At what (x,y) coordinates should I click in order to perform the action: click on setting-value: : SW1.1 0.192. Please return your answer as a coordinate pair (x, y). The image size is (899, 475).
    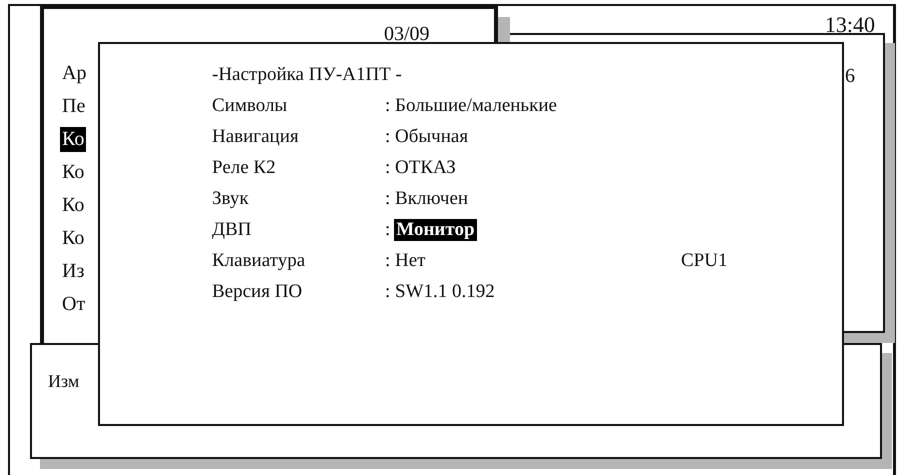
    Looking at the image, I should click on (533, 291).